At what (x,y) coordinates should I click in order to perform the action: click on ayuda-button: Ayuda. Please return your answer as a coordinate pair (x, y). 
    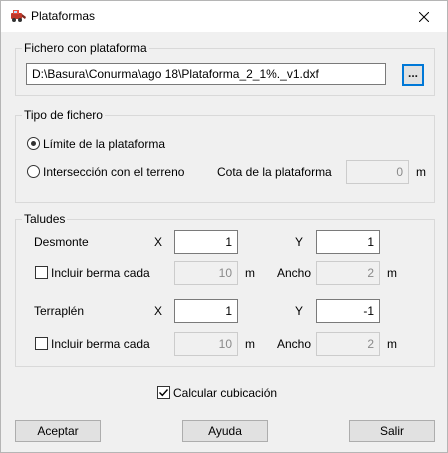
    Looking at the image, I should click on (225, 431).